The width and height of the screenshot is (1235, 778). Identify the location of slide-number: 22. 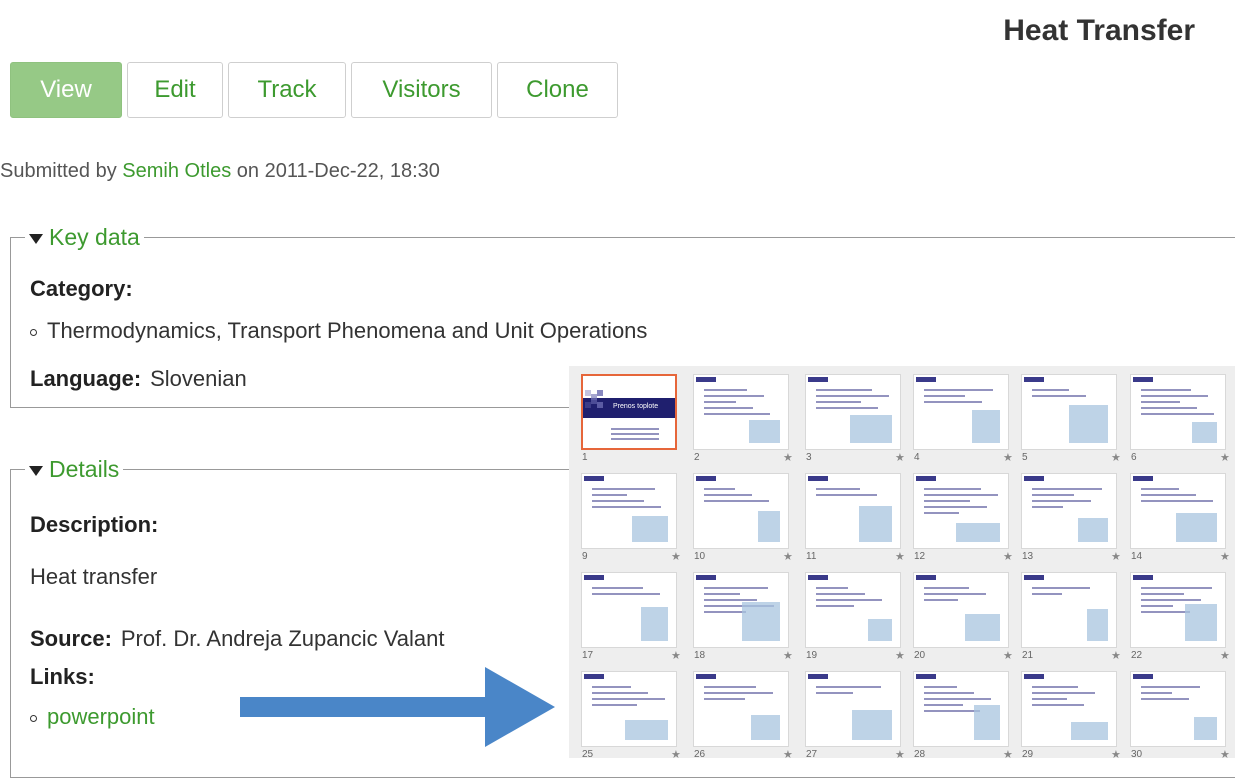
(1137, 655).